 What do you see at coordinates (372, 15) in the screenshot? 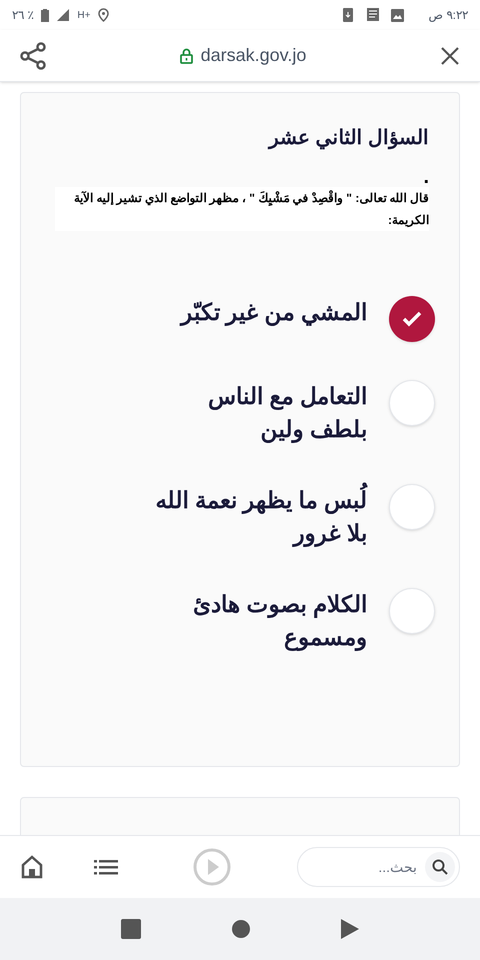
I see `news-icon` at bounding box center [372, 15].